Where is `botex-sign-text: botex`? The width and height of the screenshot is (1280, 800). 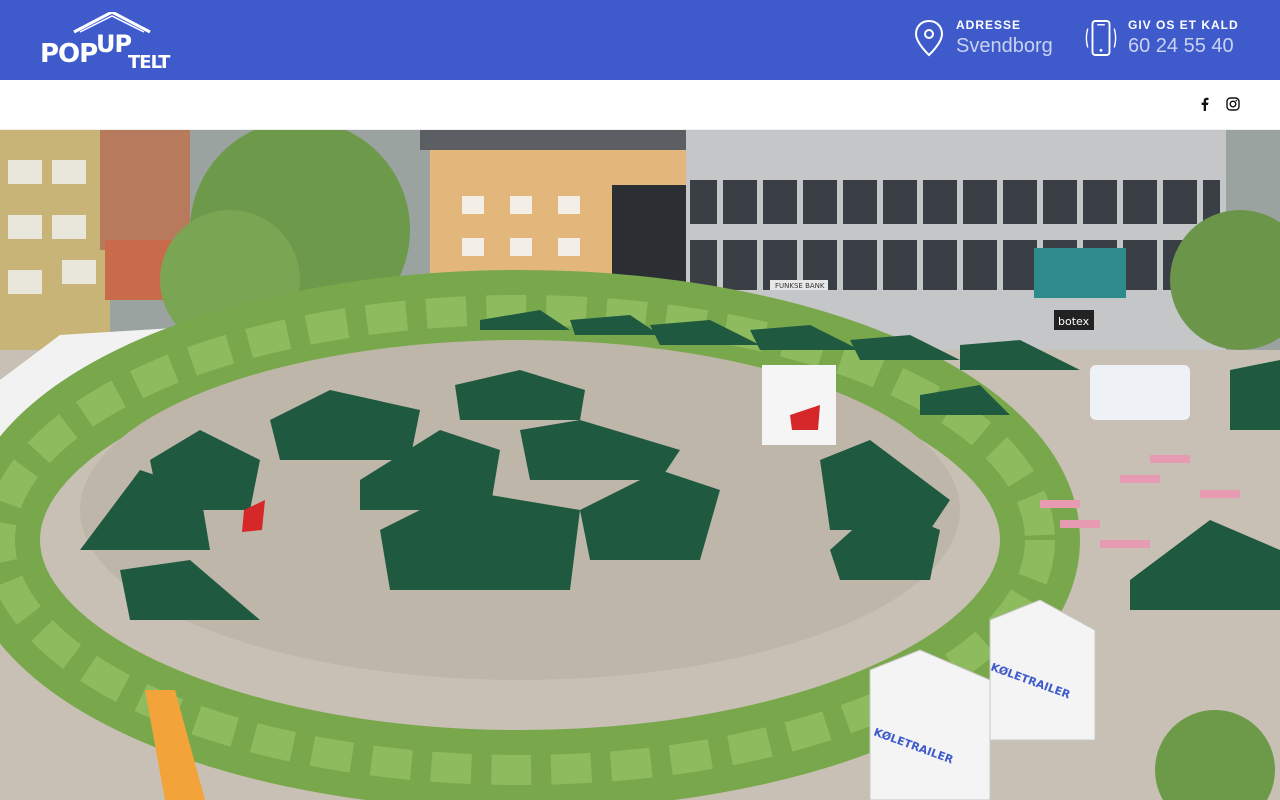 botex-sign-text: botex is located at coordinates (1074, 321).